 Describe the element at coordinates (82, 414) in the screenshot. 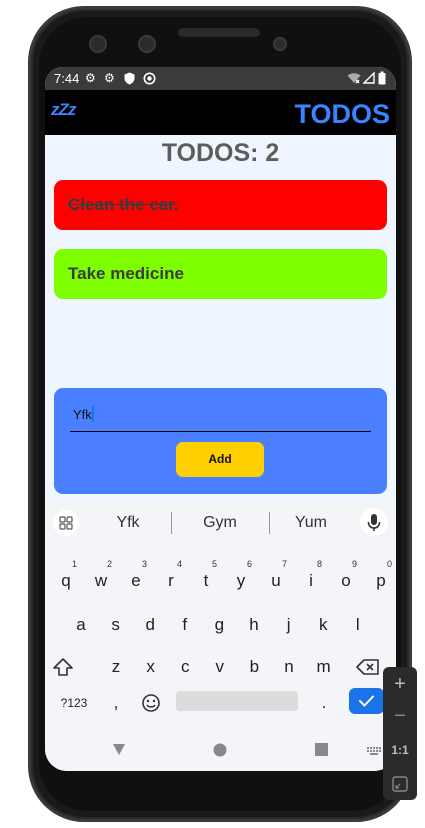

I see `todo-input-value: Yfk` at that location.